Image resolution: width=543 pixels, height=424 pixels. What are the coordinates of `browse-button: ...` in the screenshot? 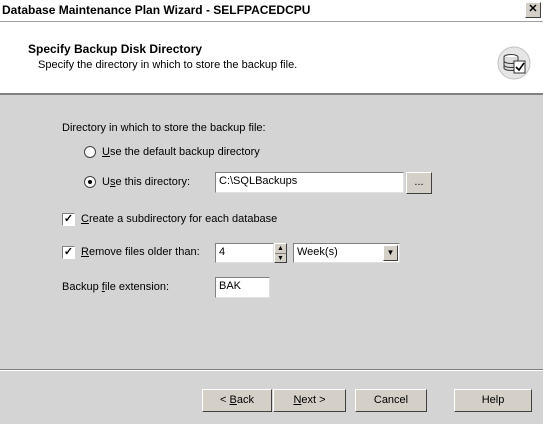 It's located at (419, 183).